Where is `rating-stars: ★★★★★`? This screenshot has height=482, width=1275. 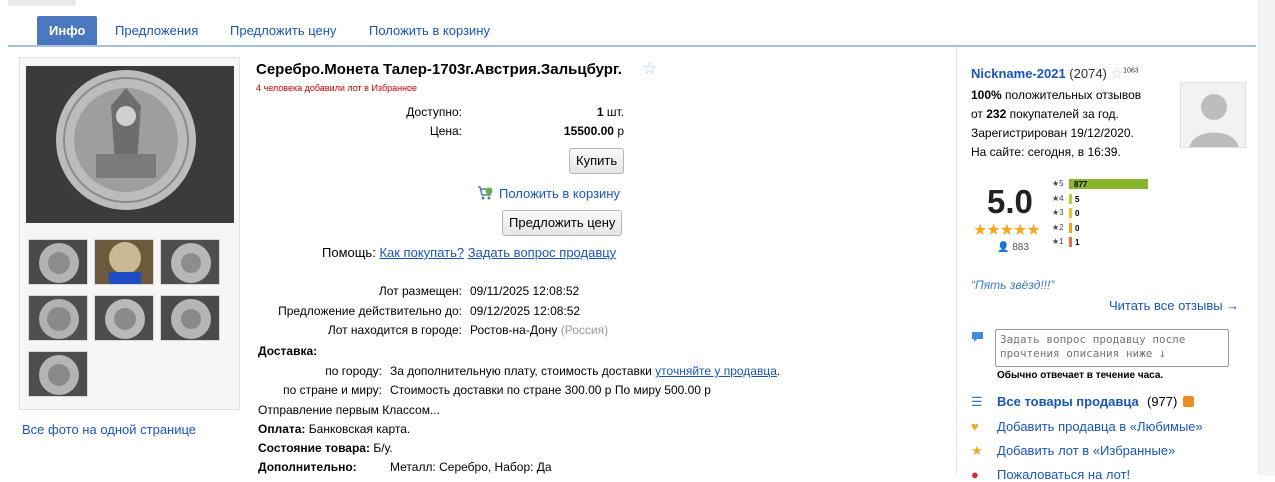
rating-stars: ★★★★★ is located at coordinates (1007, 230).